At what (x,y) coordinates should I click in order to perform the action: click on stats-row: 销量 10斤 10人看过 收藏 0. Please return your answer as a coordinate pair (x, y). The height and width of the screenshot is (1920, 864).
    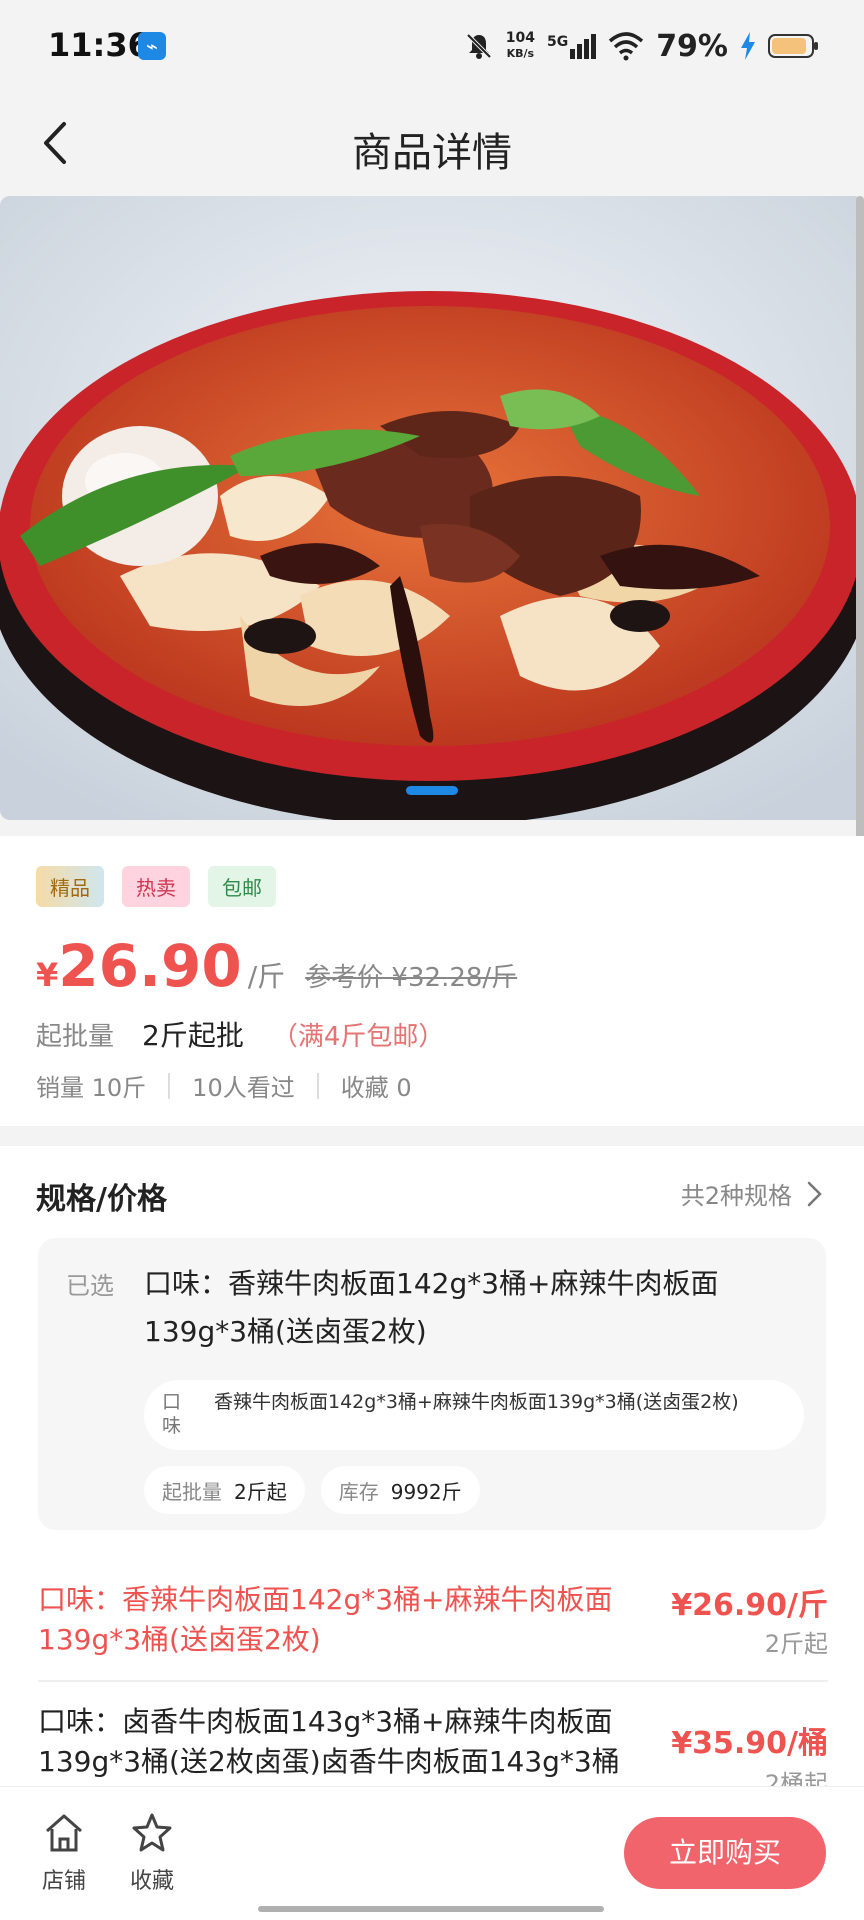
    Looking at the image, I should click on (224, 1085).